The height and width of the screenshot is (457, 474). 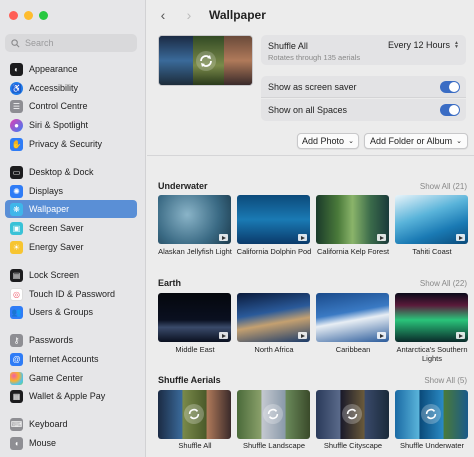 I want to click on mouse-icon: ◖, so click(x=16, y=443).